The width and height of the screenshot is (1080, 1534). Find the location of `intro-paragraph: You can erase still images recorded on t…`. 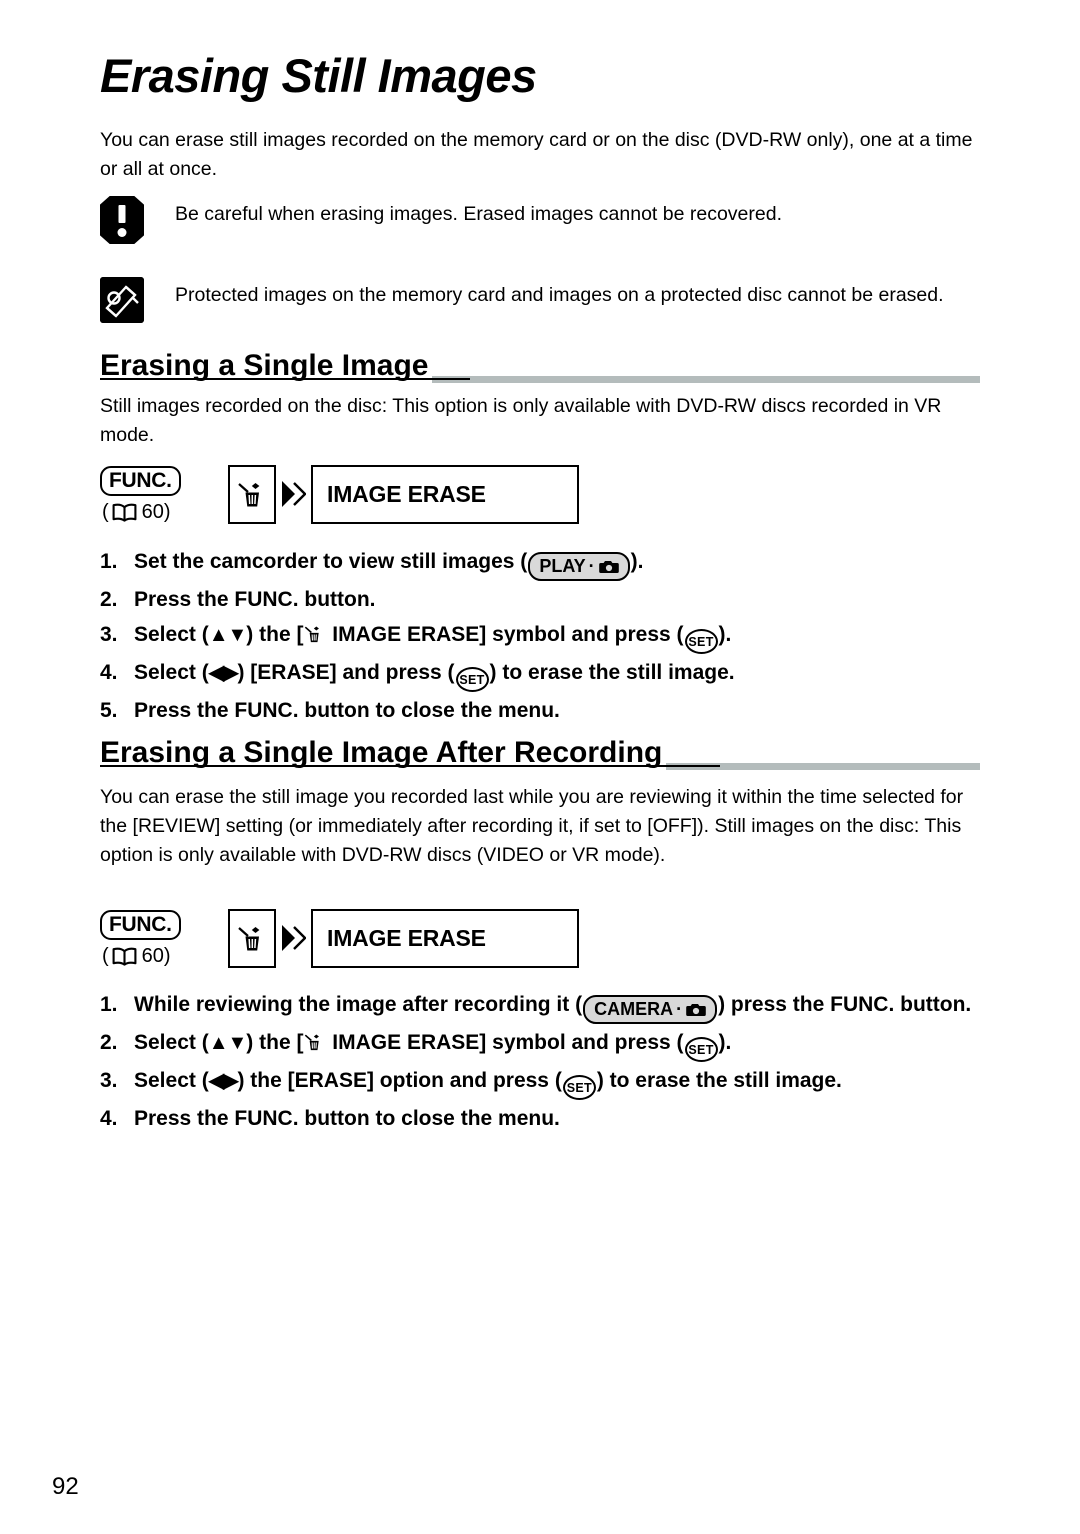

intro-paragraph: You can erase still images recorded on t… is located at coordinates (536, 154).